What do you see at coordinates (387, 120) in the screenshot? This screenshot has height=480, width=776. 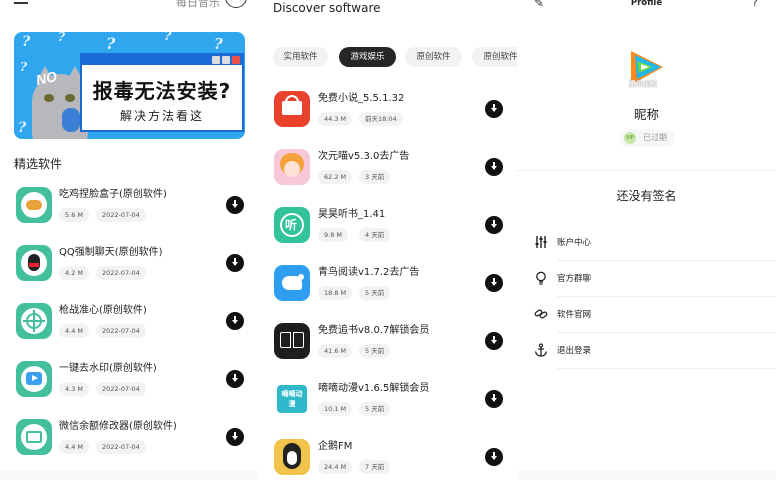 I see `list-item: 免费小说_5.5.1.32 44.3 M 前天18:04` at bounding box center [387, 120].